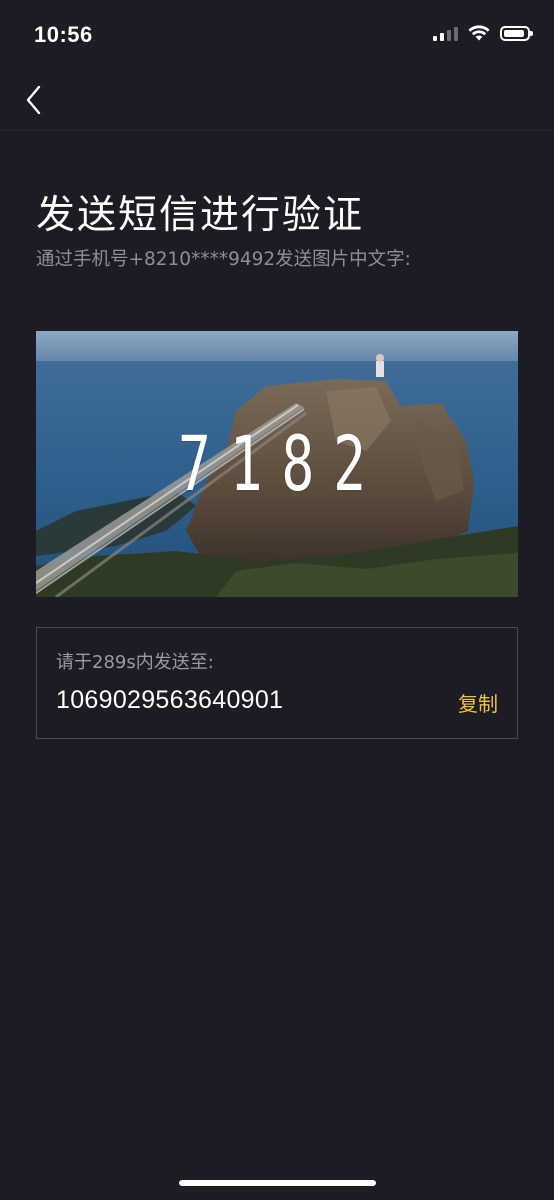 The image size is (554, 1200). Describe the element at coordinates (281, 463) in the screenshot. I see `captcha-code: 7182` at that location.